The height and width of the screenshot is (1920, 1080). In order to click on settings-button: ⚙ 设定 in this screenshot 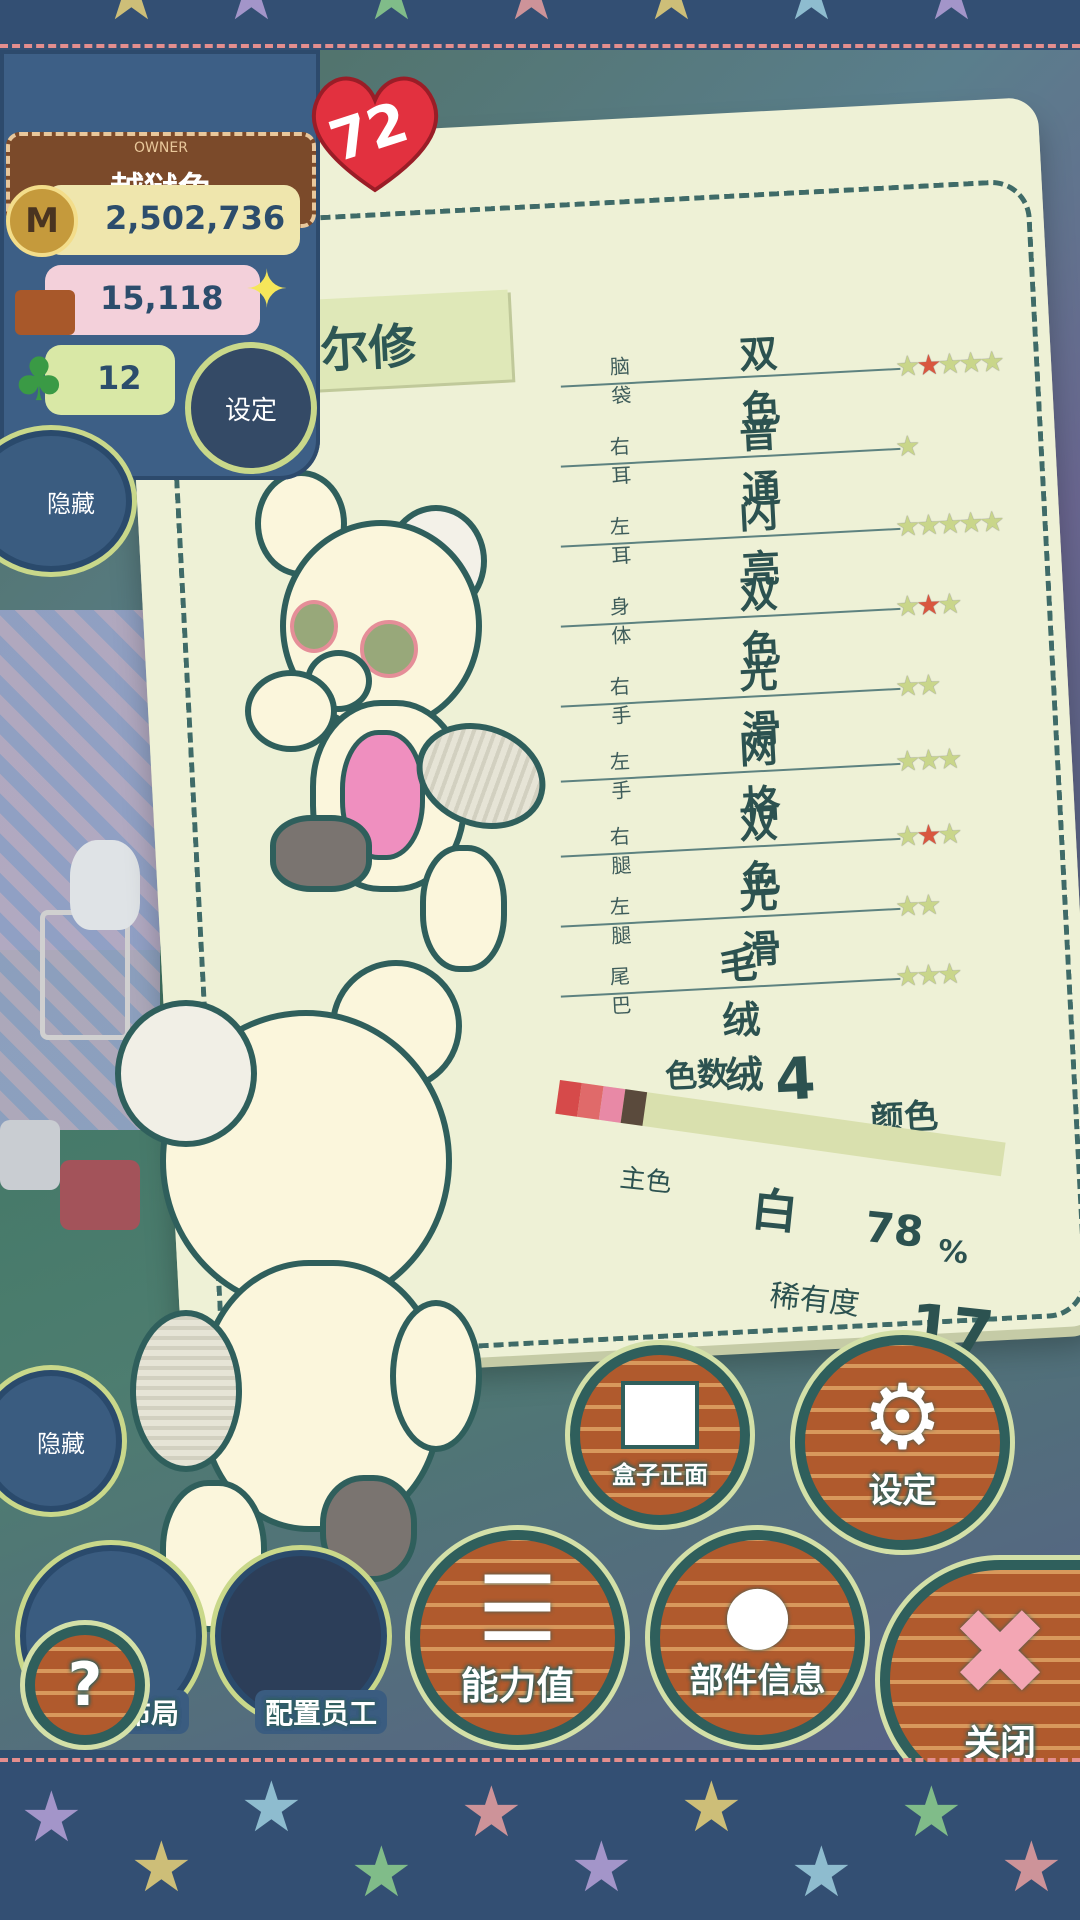, I will do `click(902, 1442)`.